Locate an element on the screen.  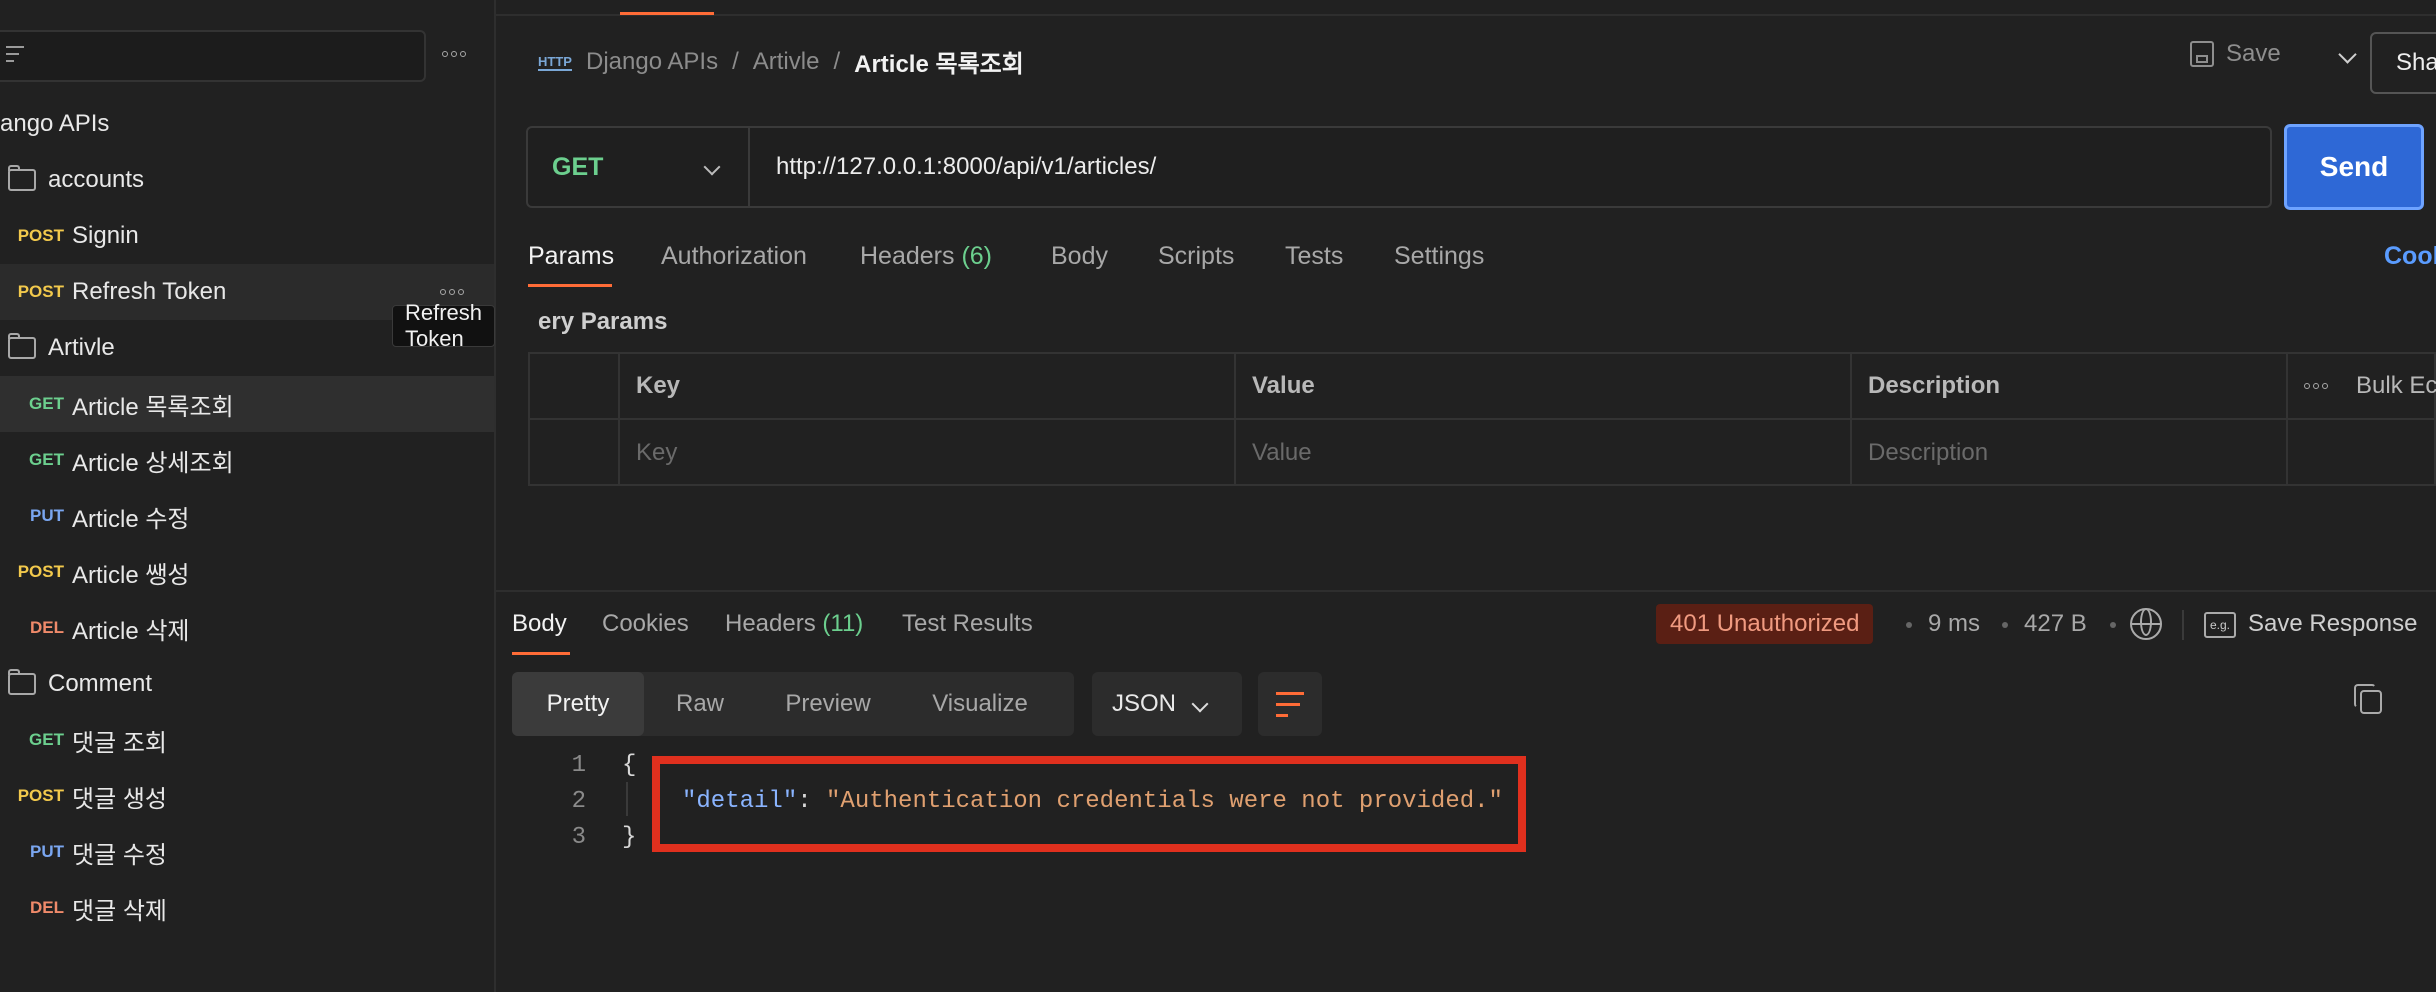
sidebar-item-signin: POST Signin is located at coordinates (247, 236).